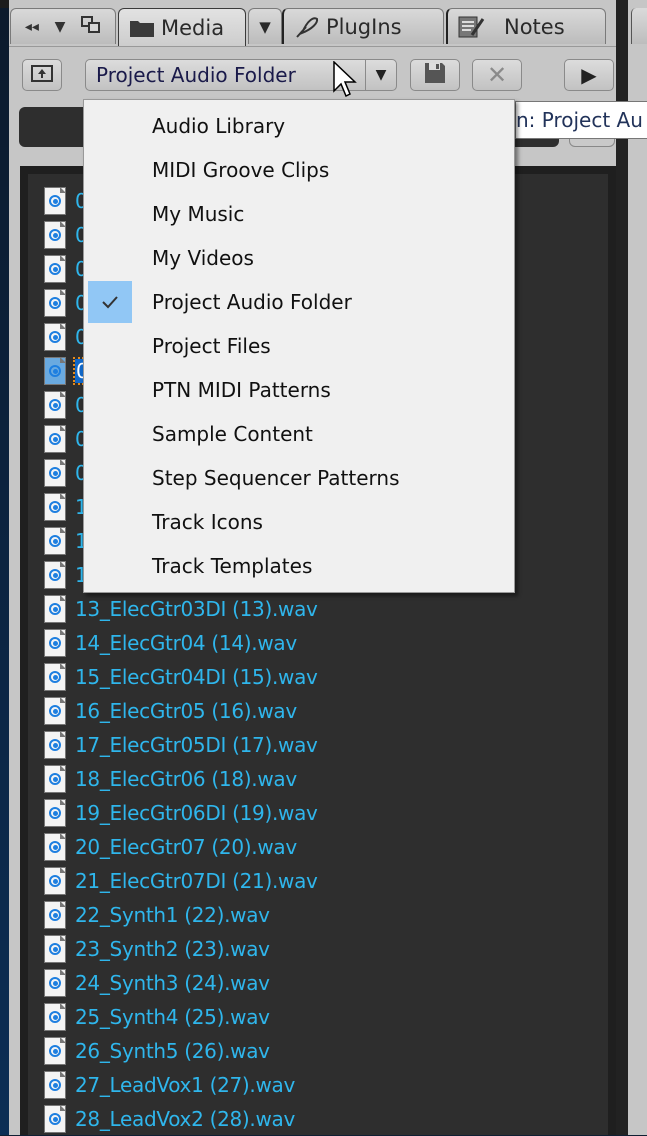 Image resolution: width=647 pixels, height=1136 pixels. Describe the element at coordinates (110, 302) in the screenshot. I see `checkmark-icon` at that location.